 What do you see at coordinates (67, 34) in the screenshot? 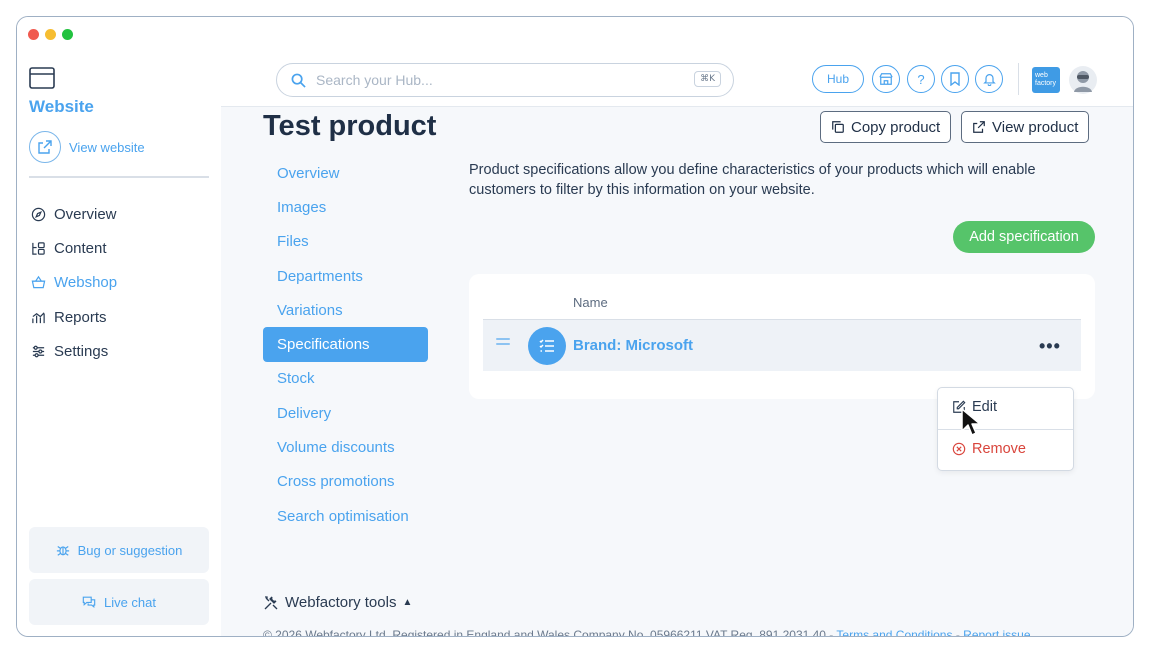
I see `maximize-window-button` at bounding box center [67, 34].